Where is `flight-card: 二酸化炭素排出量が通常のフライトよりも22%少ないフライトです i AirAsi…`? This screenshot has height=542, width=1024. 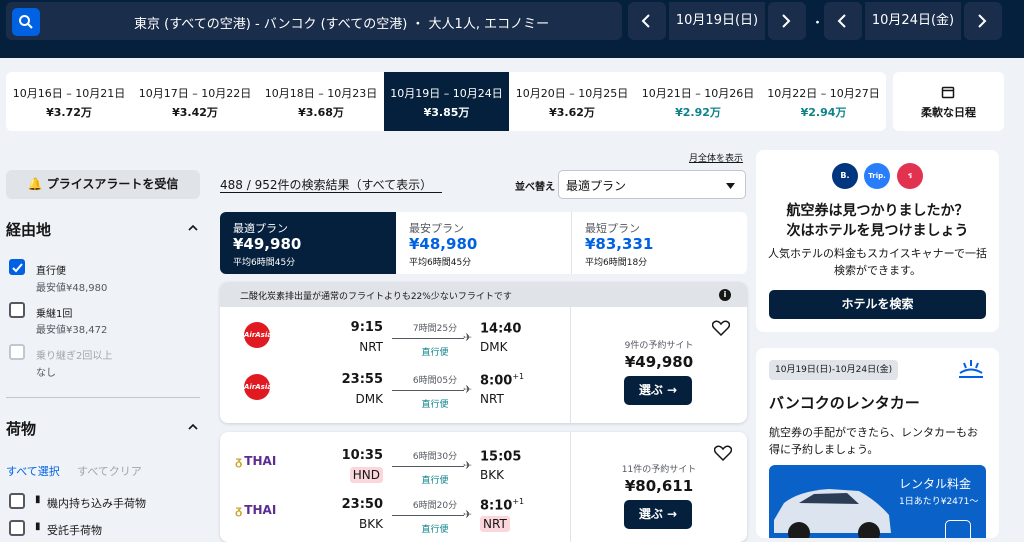
flight-card: 二酸化炭素排出量が通常のフライトよりも22%少ないフライトです i AirAsi… is located at coordinates (483, 352).